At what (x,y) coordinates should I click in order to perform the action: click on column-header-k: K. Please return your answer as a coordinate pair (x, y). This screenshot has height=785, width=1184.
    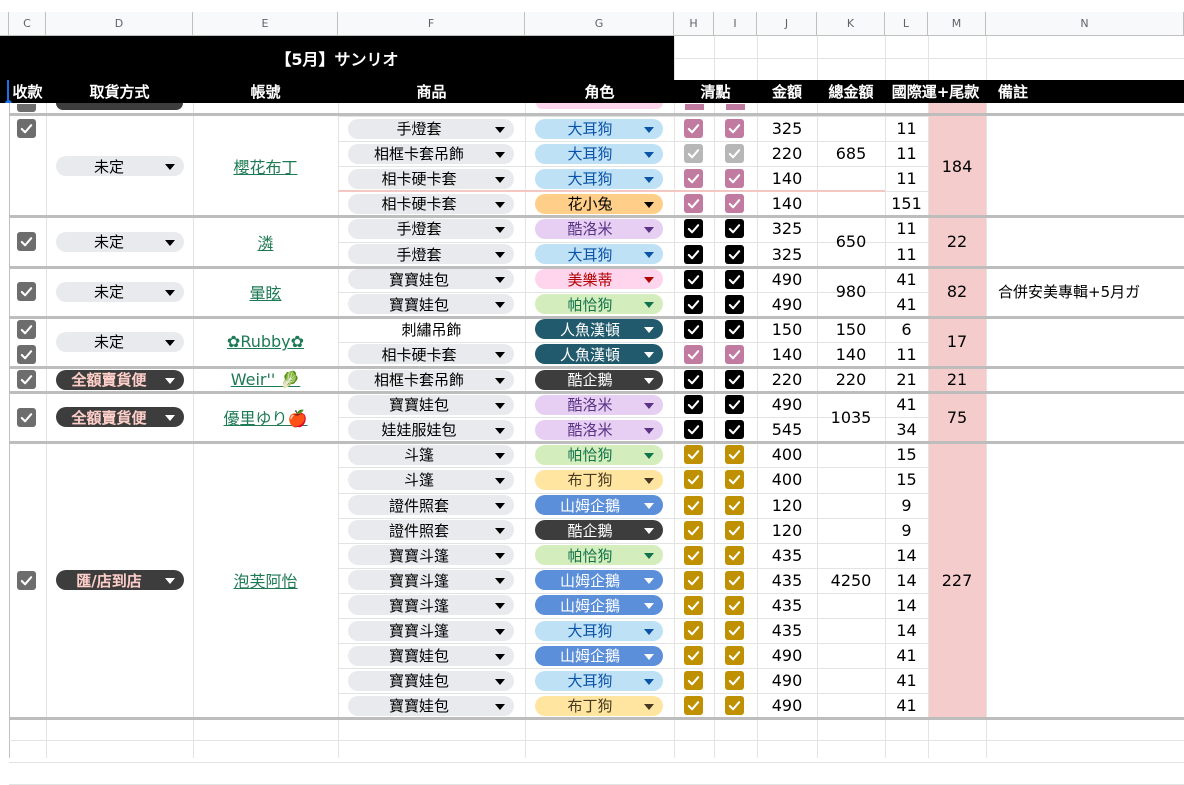
    Looking at the image, I should click on (851, 24).